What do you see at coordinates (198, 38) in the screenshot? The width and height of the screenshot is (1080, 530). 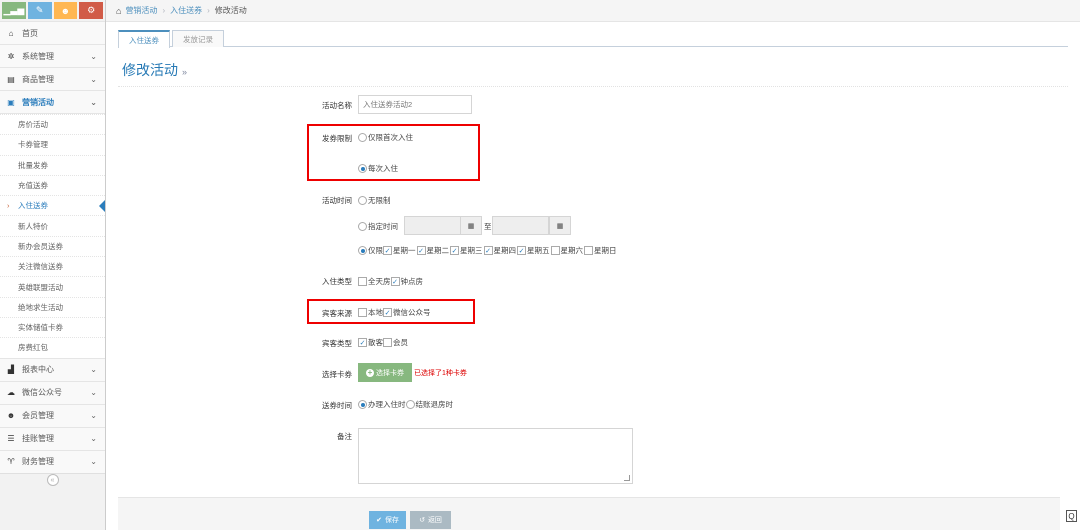 I see `tab-send-records: 发放记录` at bounding box center [198, 38].